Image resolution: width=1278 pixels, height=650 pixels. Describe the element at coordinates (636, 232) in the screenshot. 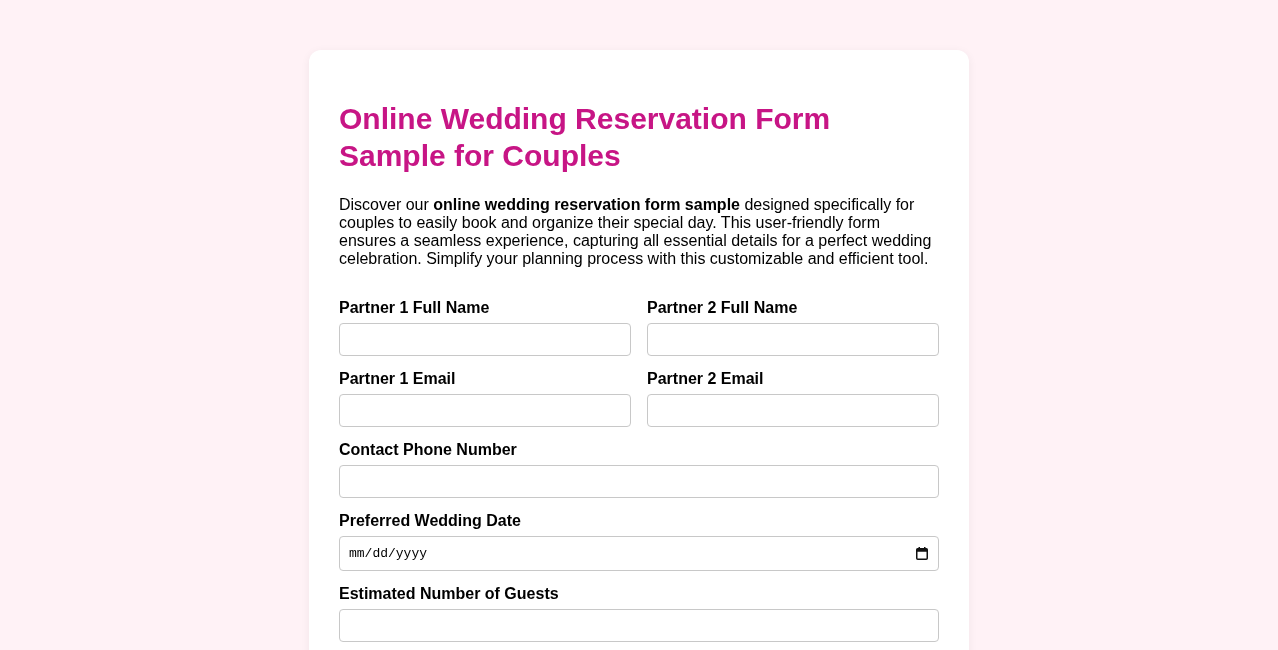

I see `intro-paragraph: Discover our online wedding reservation form sample designed specifically for couples to easily book and organize their special day. This user-friendly form ensures a seamless experience, capturing all essential details for a perfect wedding celebration. Simplify your planning process with this customizable and efficient tool.` at that location.